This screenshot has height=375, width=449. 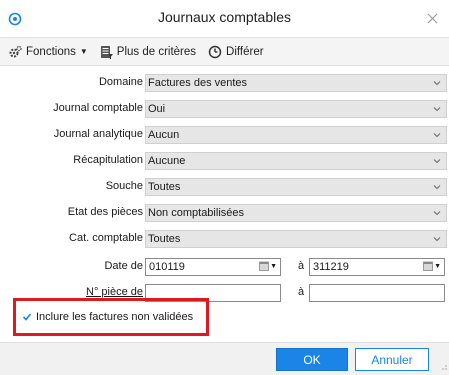 What do you see at coordinates (157, 109) in the screenshot?
I see `journal-comptable-value: Oui` at bounding box center [157, 109].